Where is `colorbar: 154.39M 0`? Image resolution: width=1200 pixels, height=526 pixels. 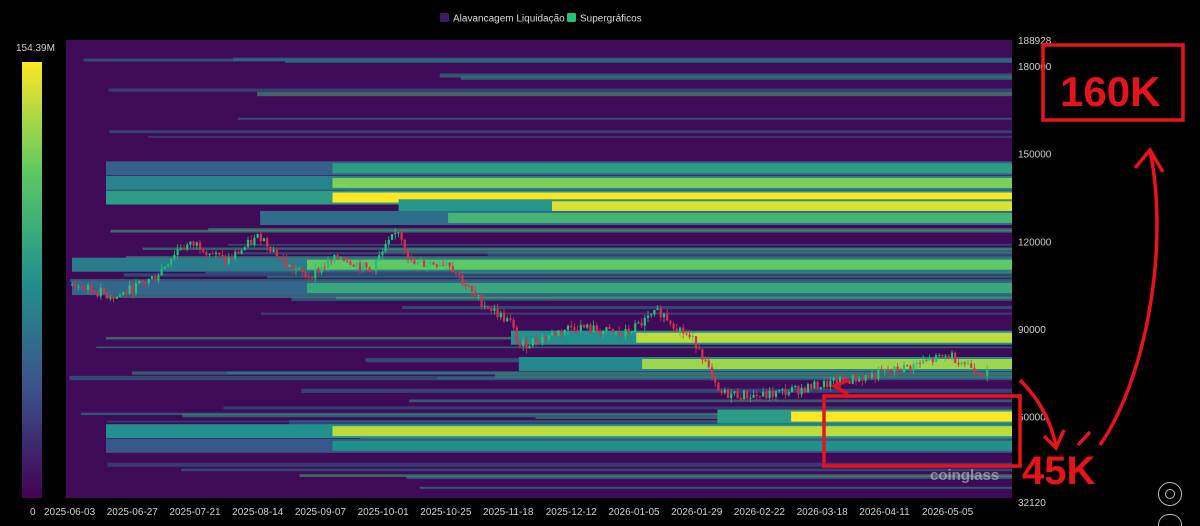
colorbar: 154.39M 0 is located at coordinates (35, 280).